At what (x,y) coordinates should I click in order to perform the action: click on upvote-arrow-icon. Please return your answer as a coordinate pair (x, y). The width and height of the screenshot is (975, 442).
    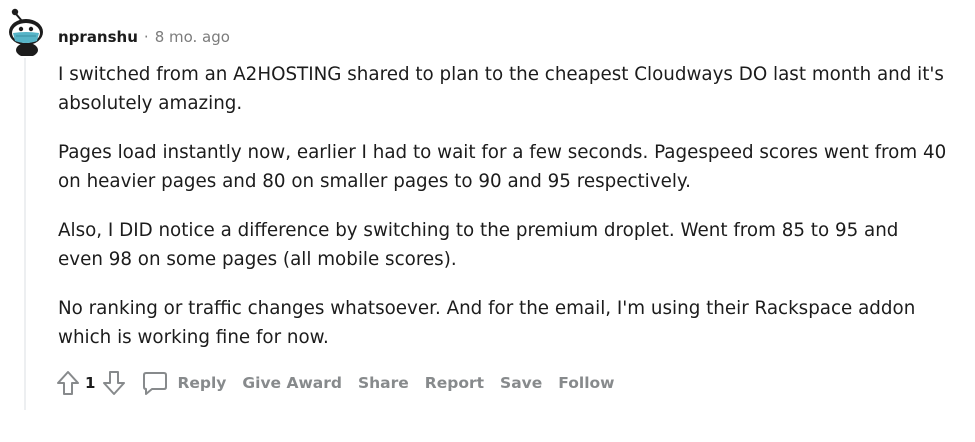
    Looking at the image, I should click on (68, 383).